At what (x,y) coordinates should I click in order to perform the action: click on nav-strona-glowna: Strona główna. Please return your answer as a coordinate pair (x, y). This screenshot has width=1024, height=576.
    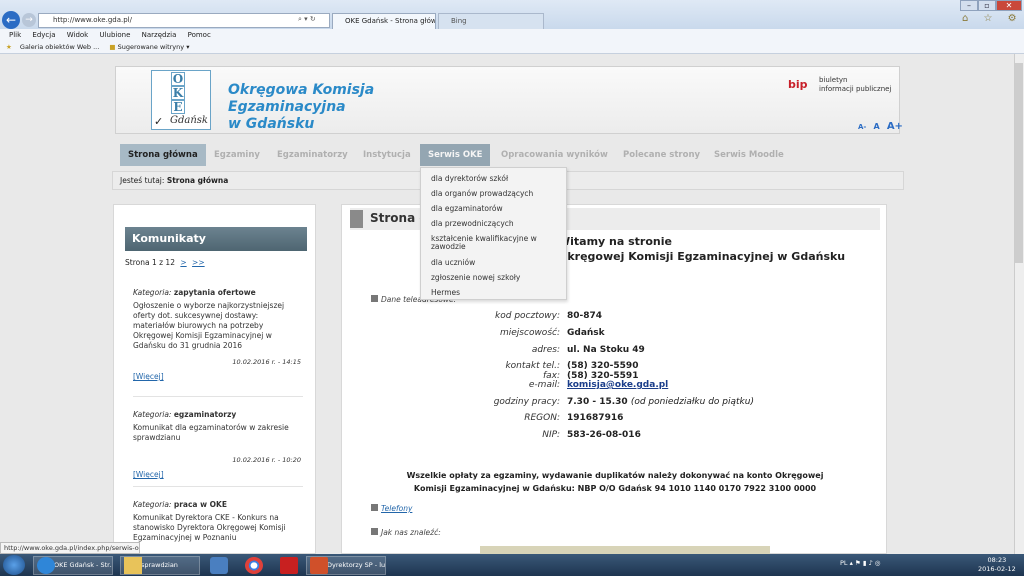
    Looking at the image, I should click on (163, 155).